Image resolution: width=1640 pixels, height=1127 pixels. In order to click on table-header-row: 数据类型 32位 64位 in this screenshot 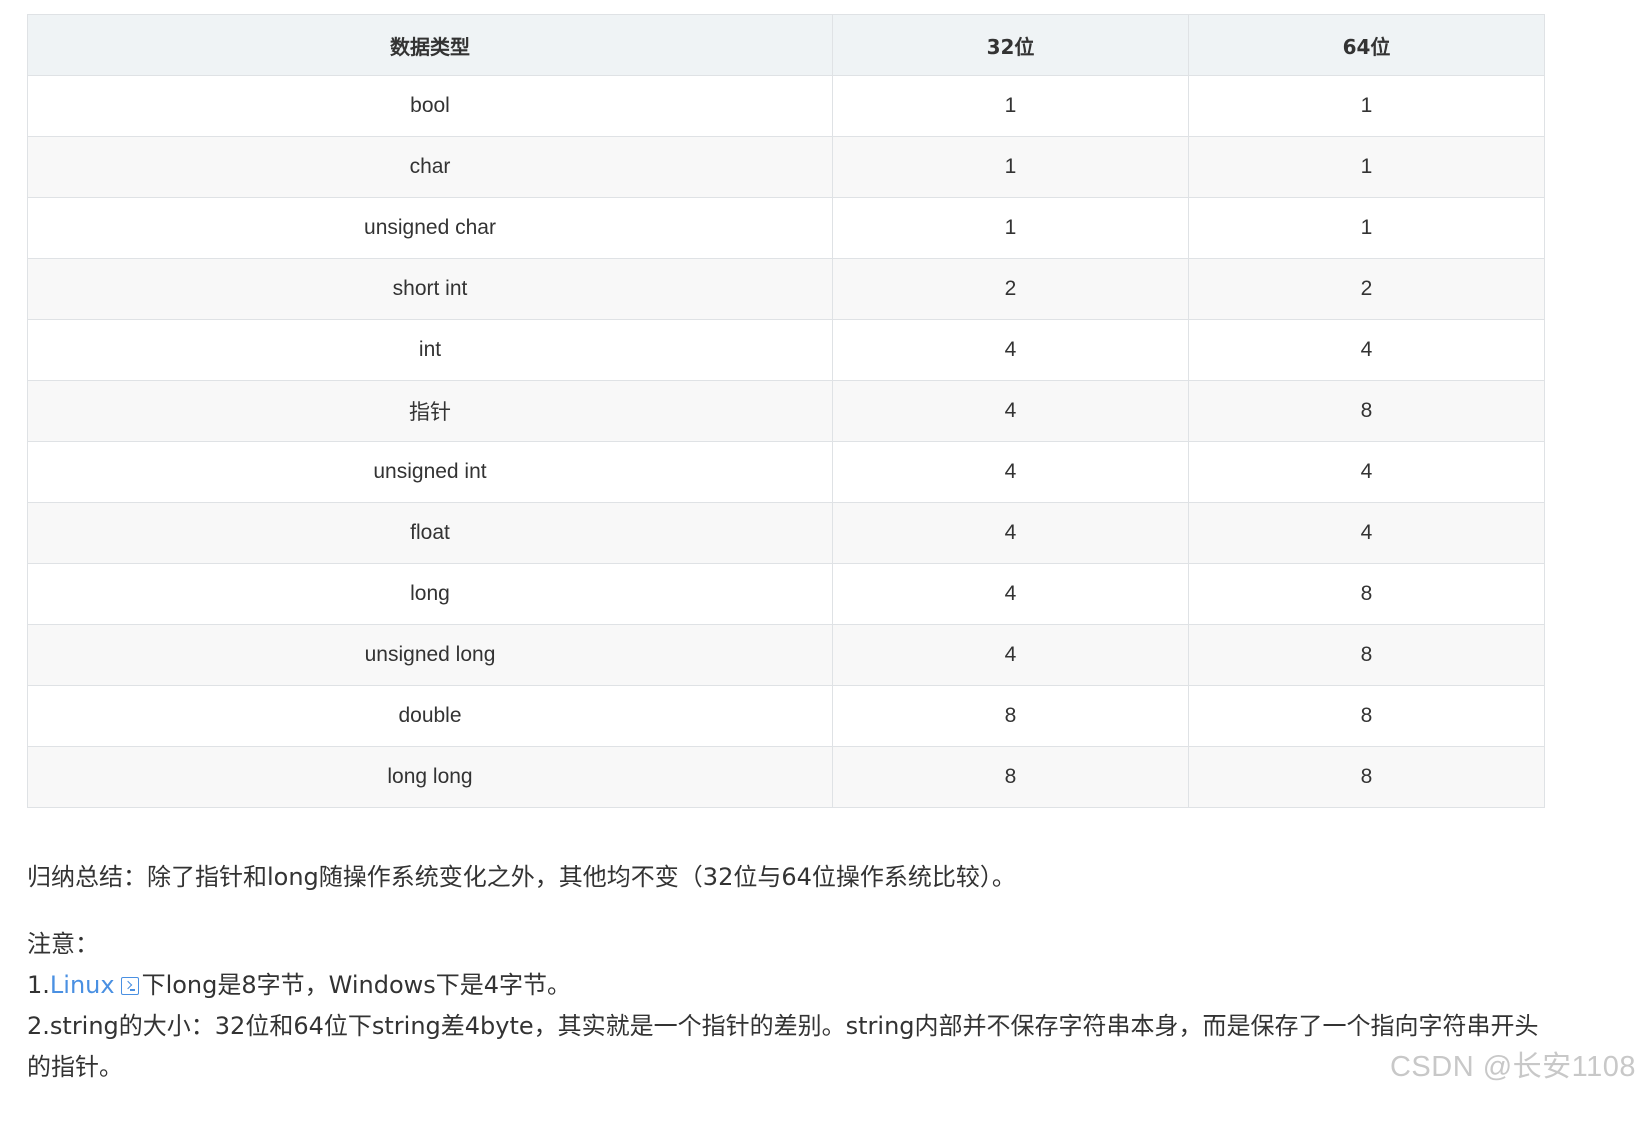, I will do `click(786, 45)`.